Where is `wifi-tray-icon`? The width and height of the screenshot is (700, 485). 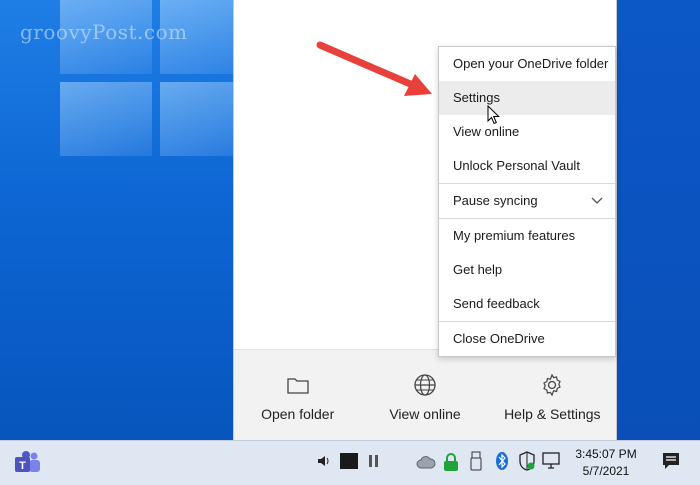 wifi-tray-icon is located at coordinates (374, 463).